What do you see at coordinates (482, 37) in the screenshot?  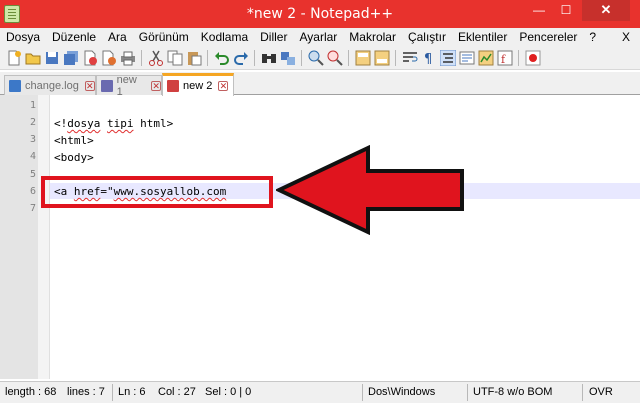 I see `menu-eklentiler: Eklentiler` at bounding box center [482, 37].